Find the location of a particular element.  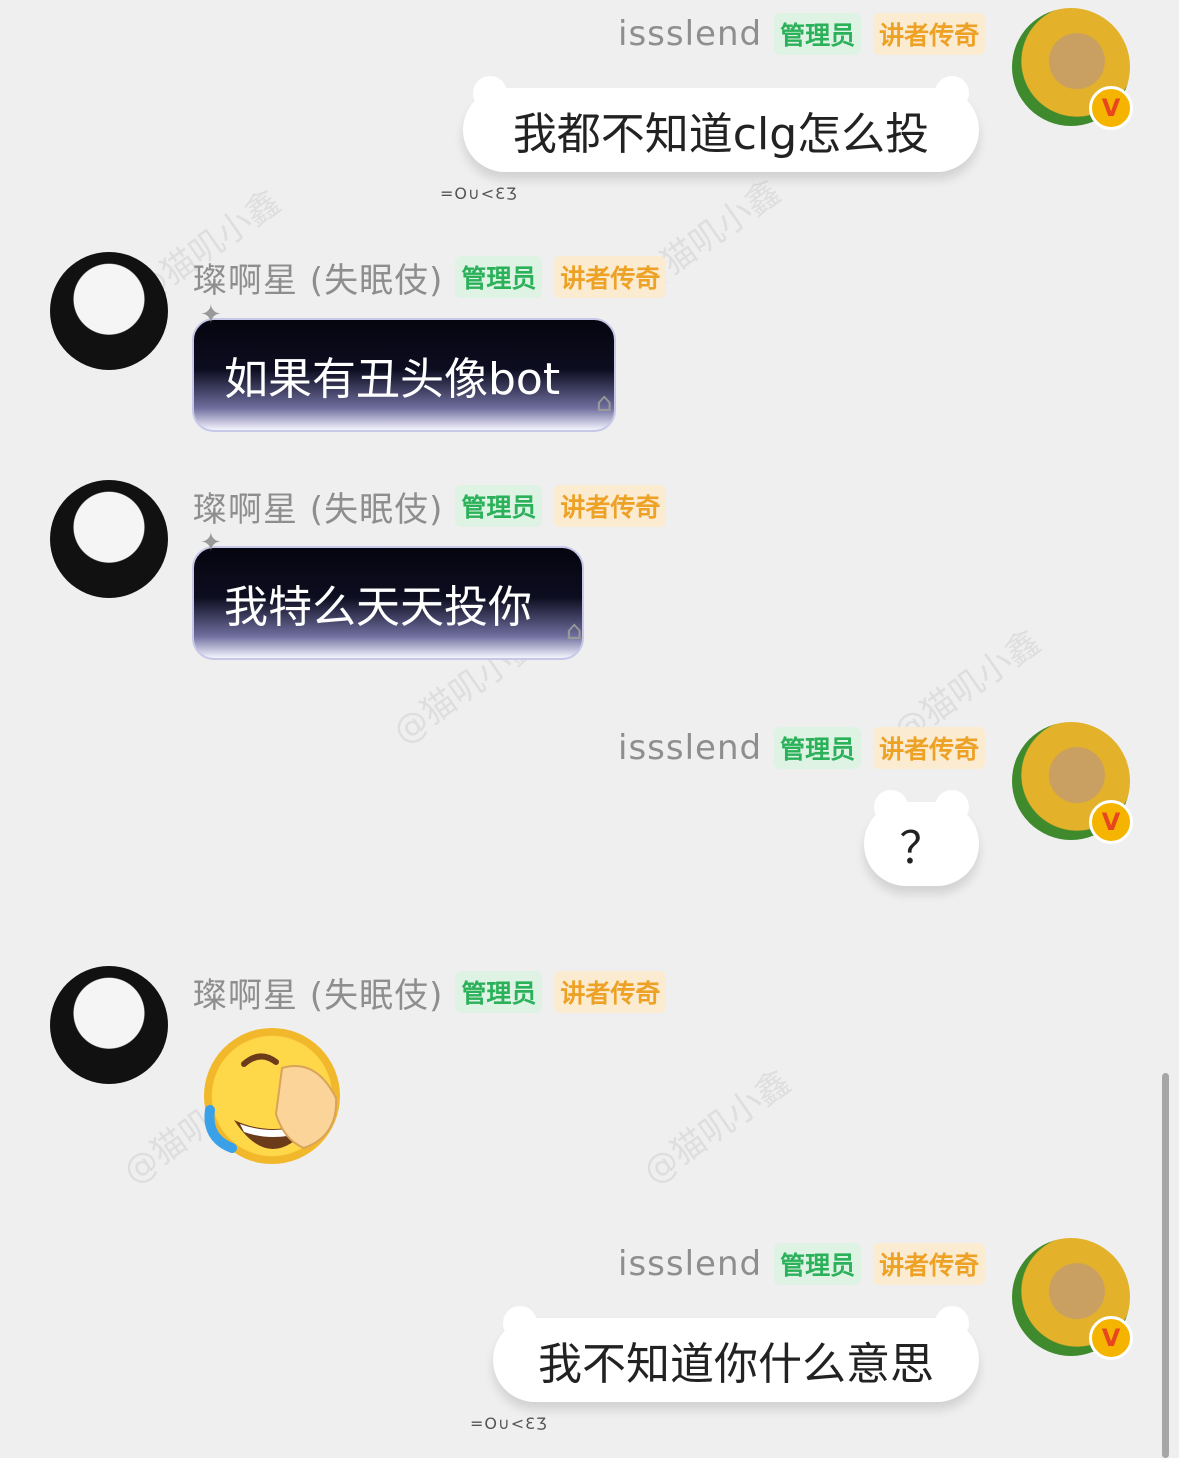

message-bubble: ？ is located at coordinates (921, 838).